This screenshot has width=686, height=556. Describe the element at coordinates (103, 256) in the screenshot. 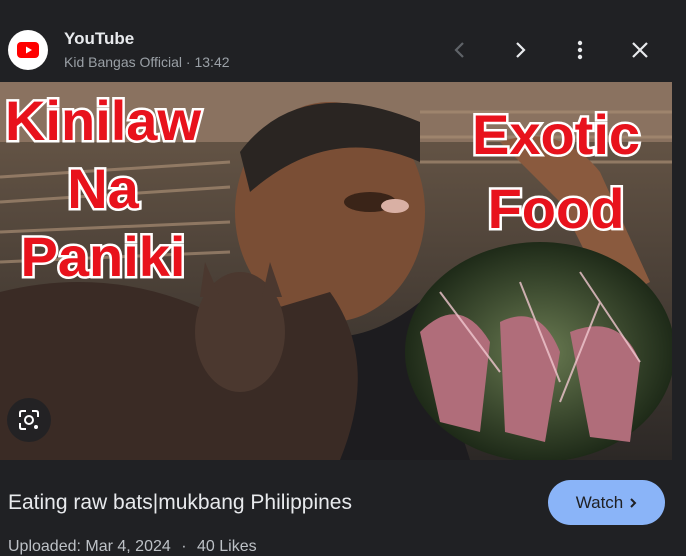

I see `overlay-text-line: Paniki` at that location.